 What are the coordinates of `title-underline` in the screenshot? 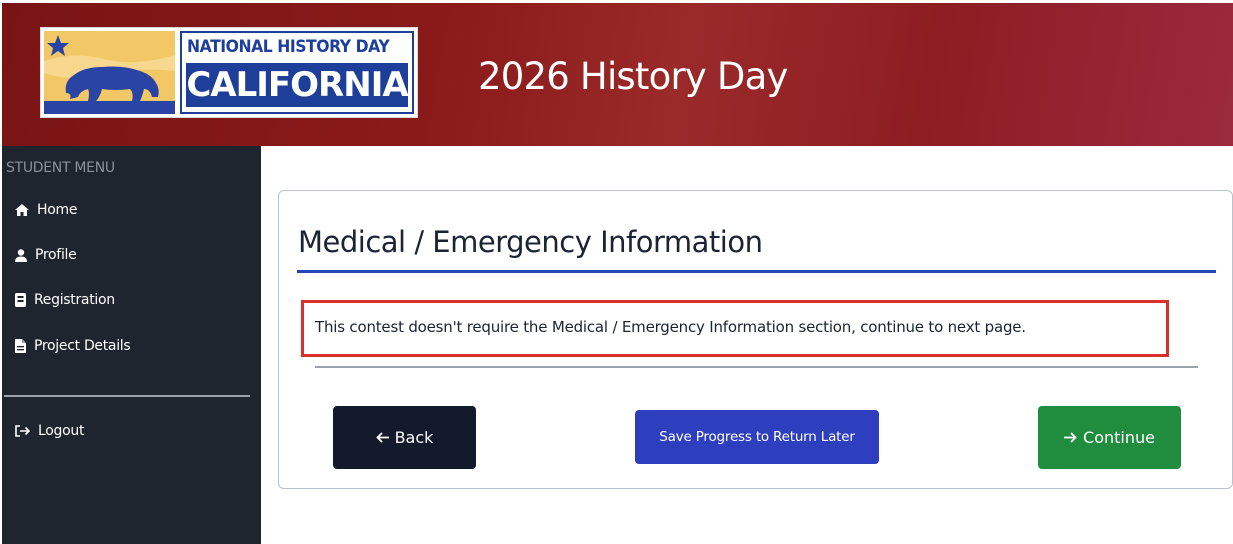 It's located at (756, 271).